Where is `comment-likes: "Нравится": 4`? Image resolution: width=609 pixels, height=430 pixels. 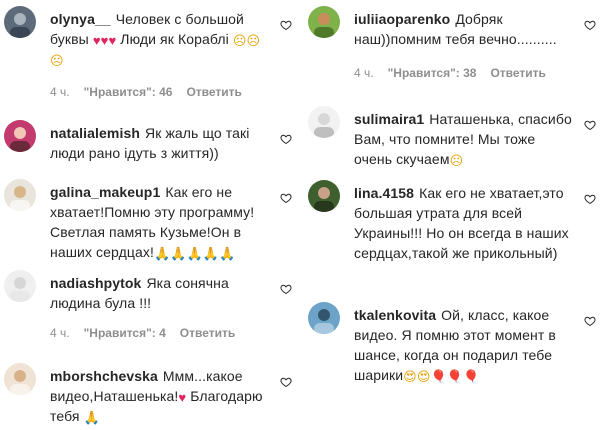
comment-likes: "Нравится": 4 is located at coordinates (125, 333).